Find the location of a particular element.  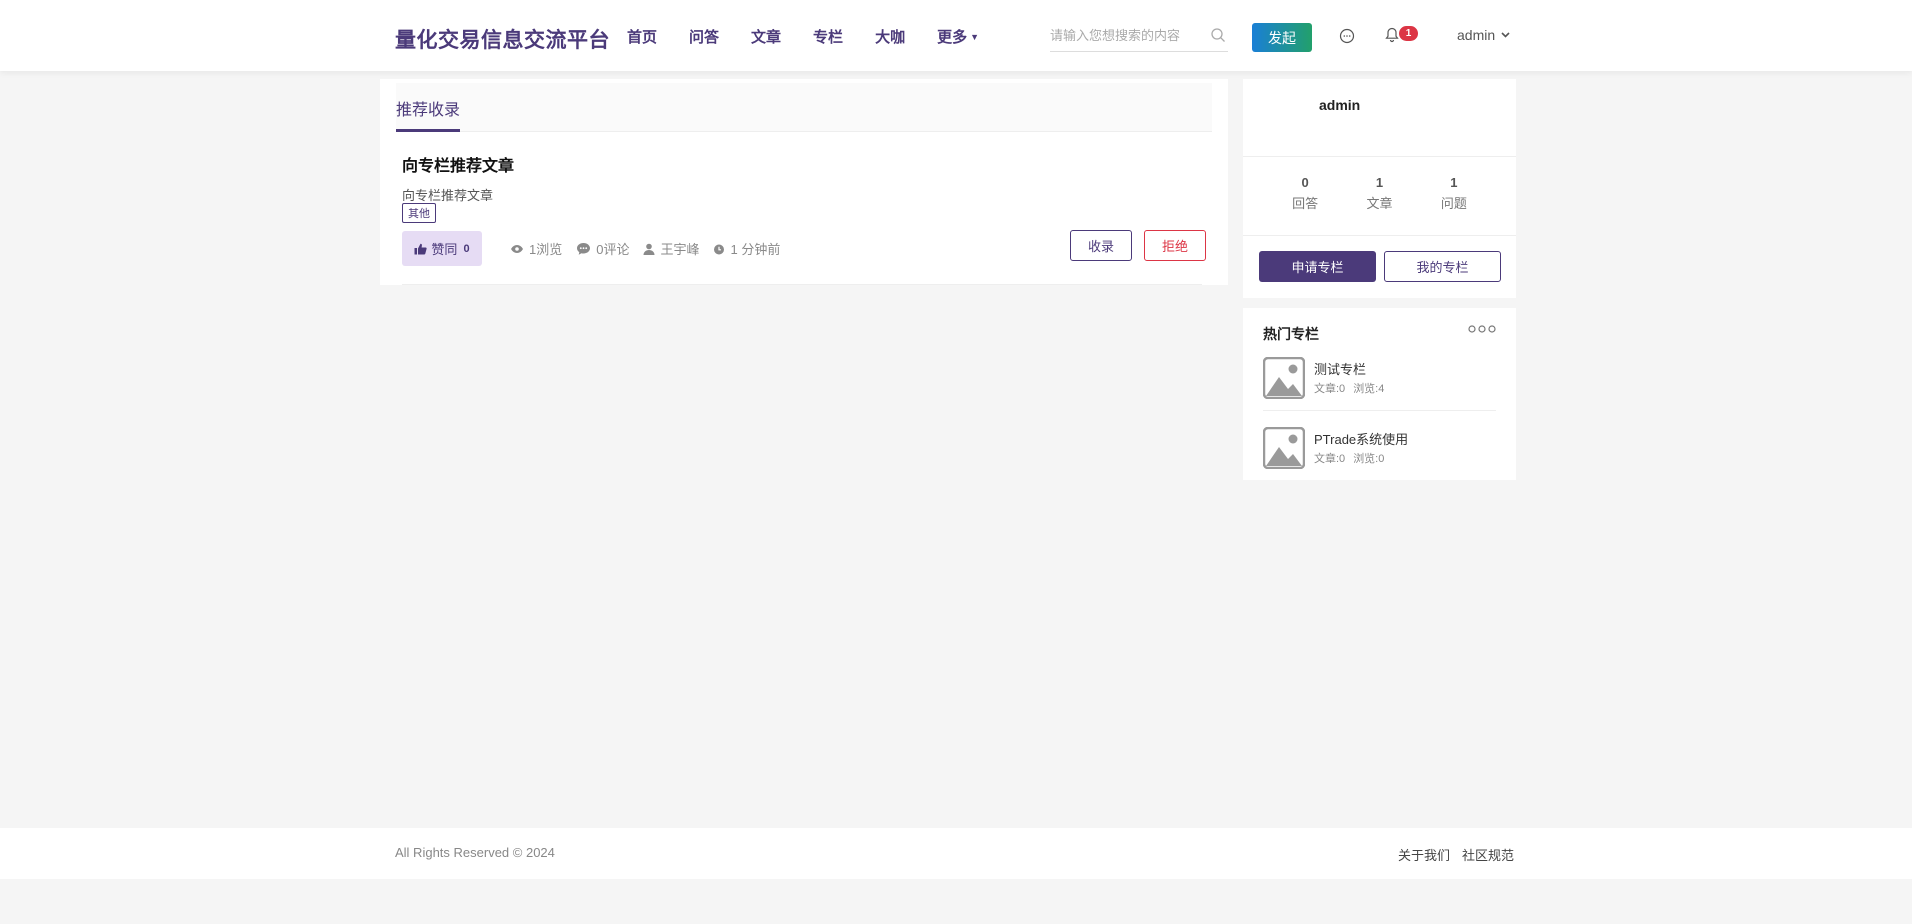

stat-answers-label: 回答 is located at coordinates (1305, 203).